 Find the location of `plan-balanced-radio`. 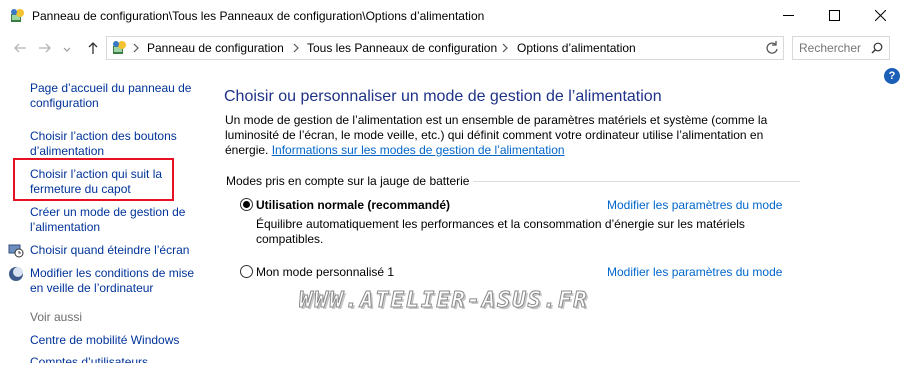

plan-balanced-radio is located at coordinates (246, 204).